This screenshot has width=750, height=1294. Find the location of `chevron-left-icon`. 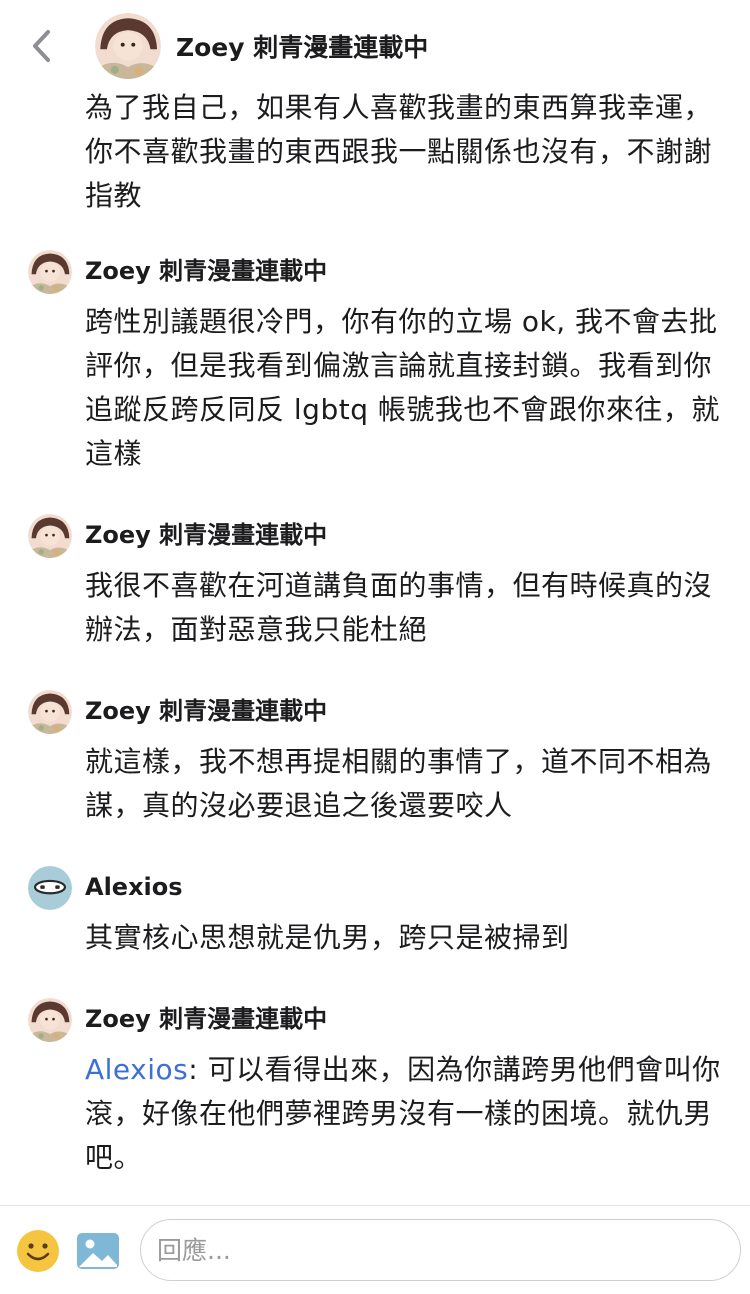

chevron-left-icon is located at coordinates (41, 46).